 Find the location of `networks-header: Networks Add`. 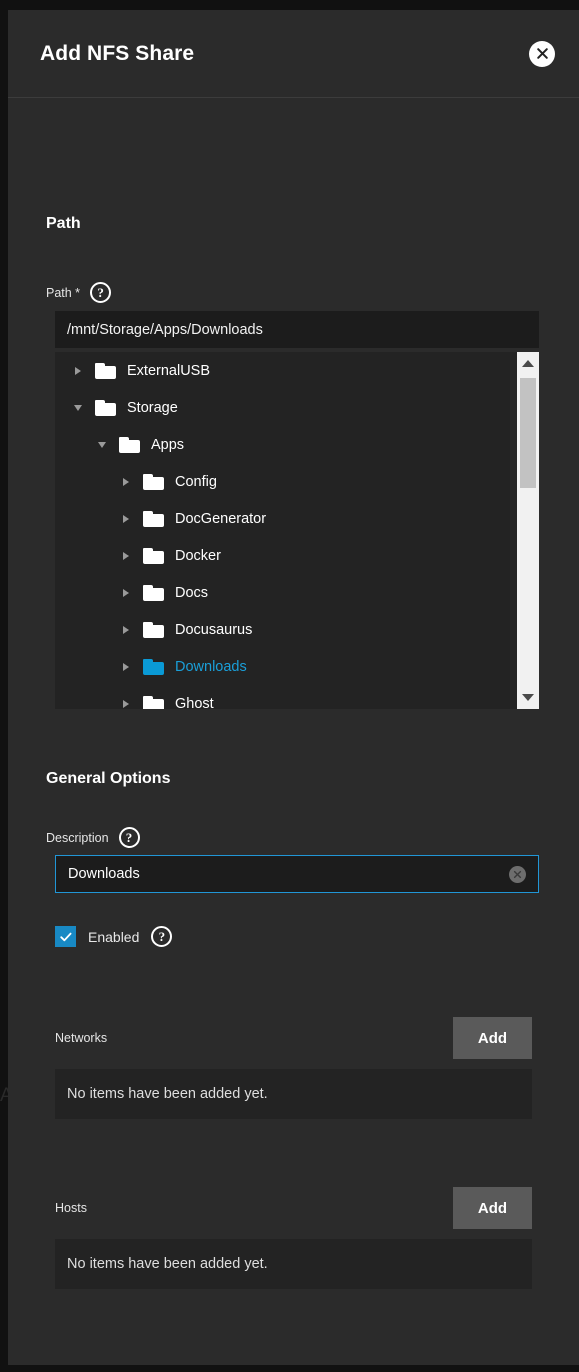

networks-header: Networks Add is located at coordinates (293, 1038).